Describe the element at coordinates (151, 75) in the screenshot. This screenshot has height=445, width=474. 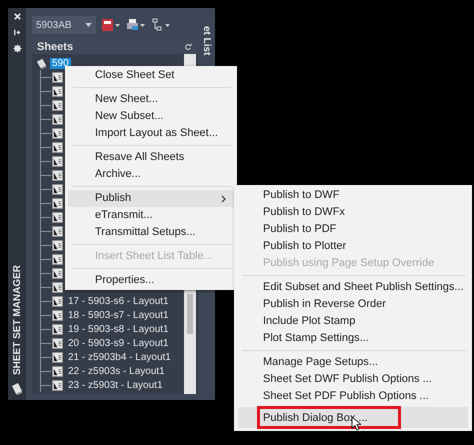
I see `menu-item: Close Sheet Set` at that location.